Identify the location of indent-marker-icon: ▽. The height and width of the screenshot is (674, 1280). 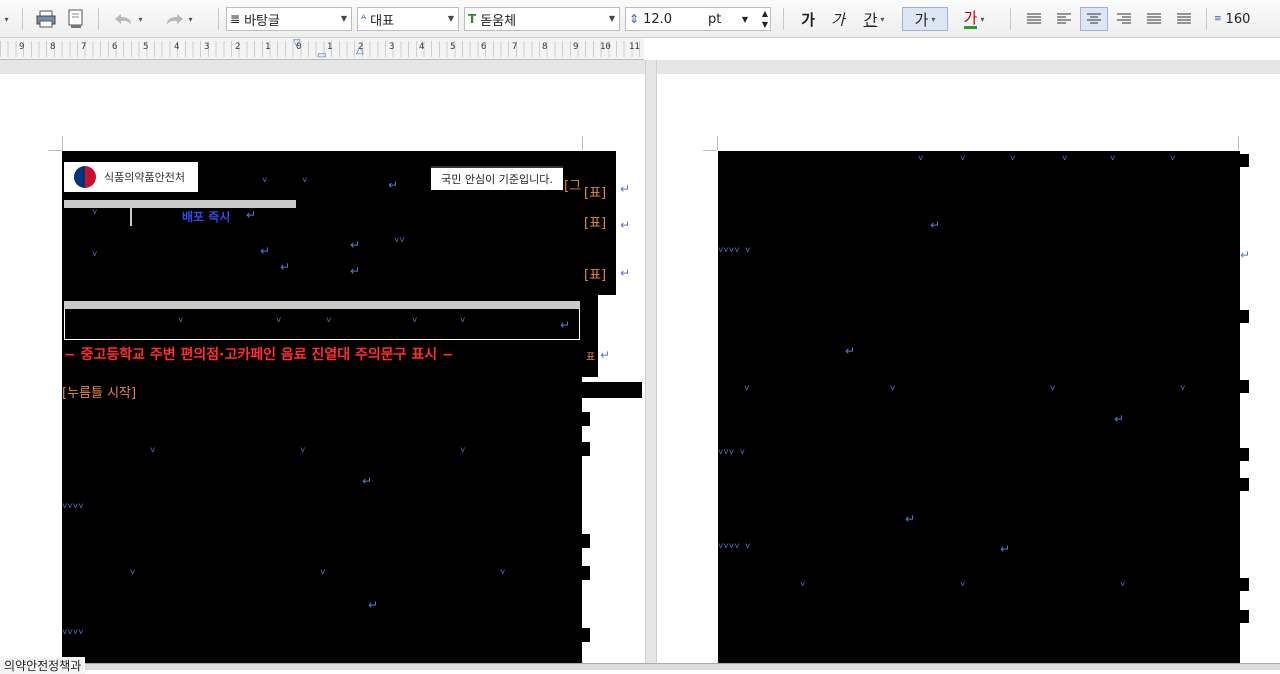
(297, 43).